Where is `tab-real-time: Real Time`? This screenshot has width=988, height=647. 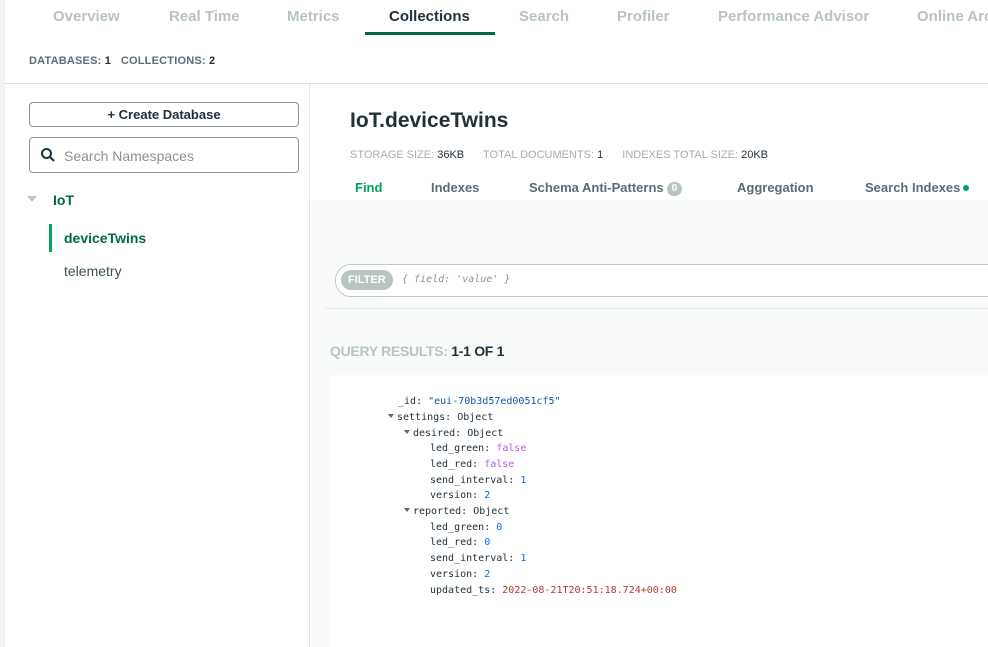 tab-real-time: Real Time is located at coordinates (204, 16).